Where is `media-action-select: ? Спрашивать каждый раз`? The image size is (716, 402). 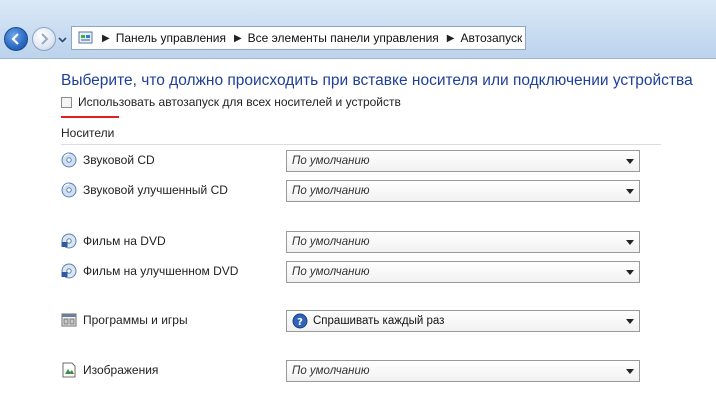
media-action-select: ? Спрашивать каждый раз is located at coordinates (463, 321).